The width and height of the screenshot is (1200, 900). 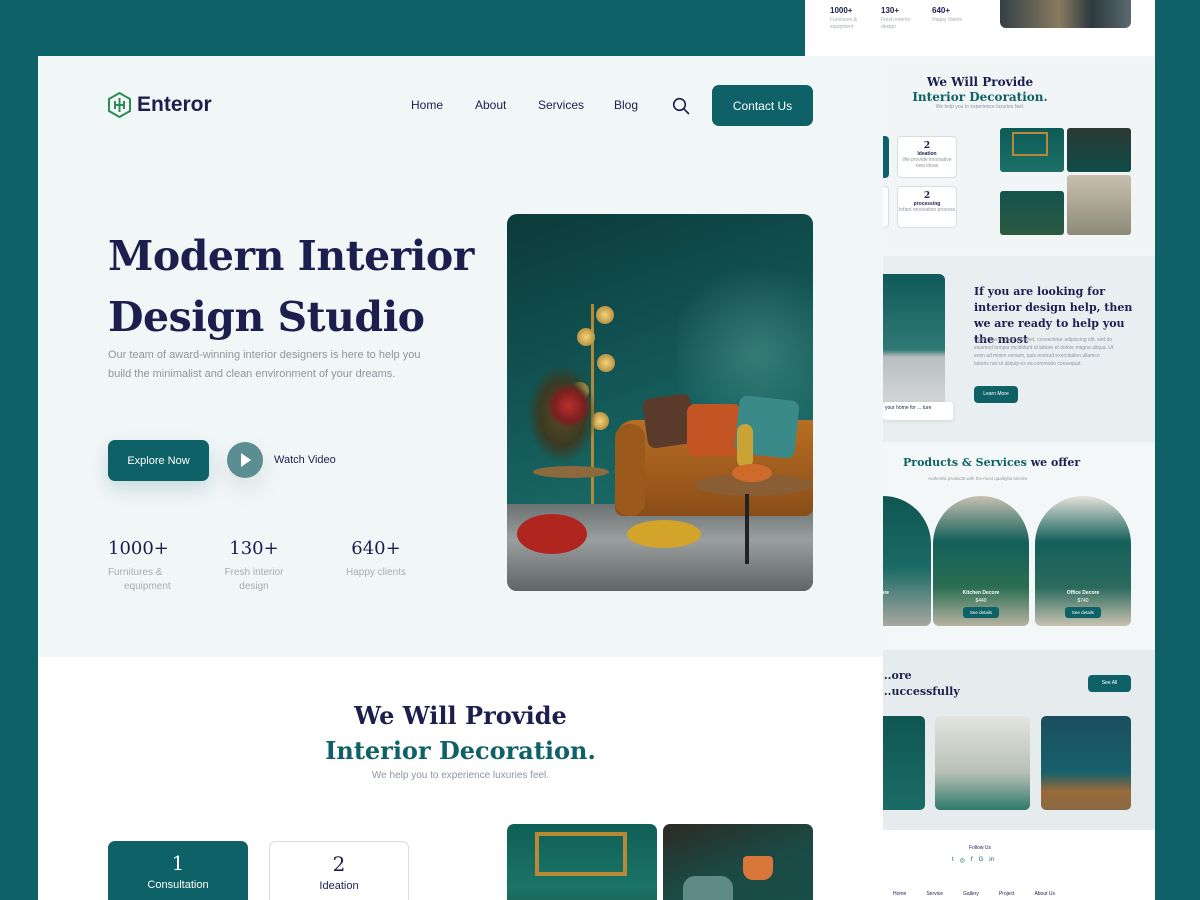 I want to click on stat-number: 640+, so click(x=376, y=548).